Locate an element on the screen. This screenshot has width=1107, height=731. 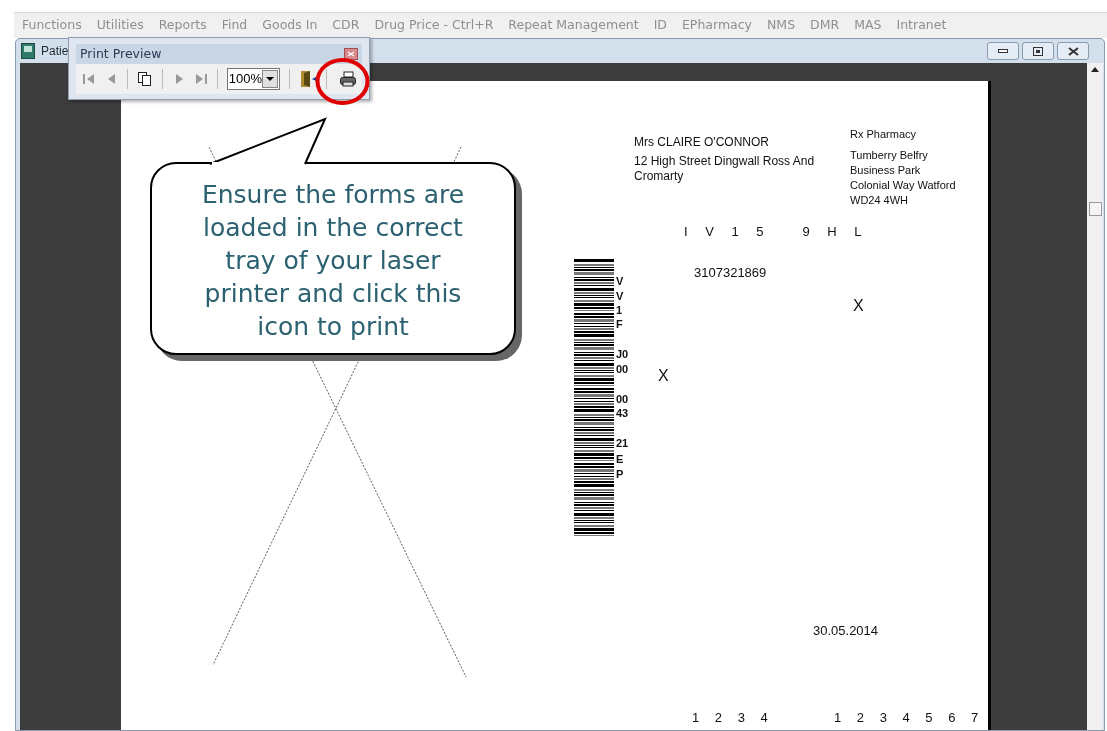
printer-icon is located at coordinates (347, 79).